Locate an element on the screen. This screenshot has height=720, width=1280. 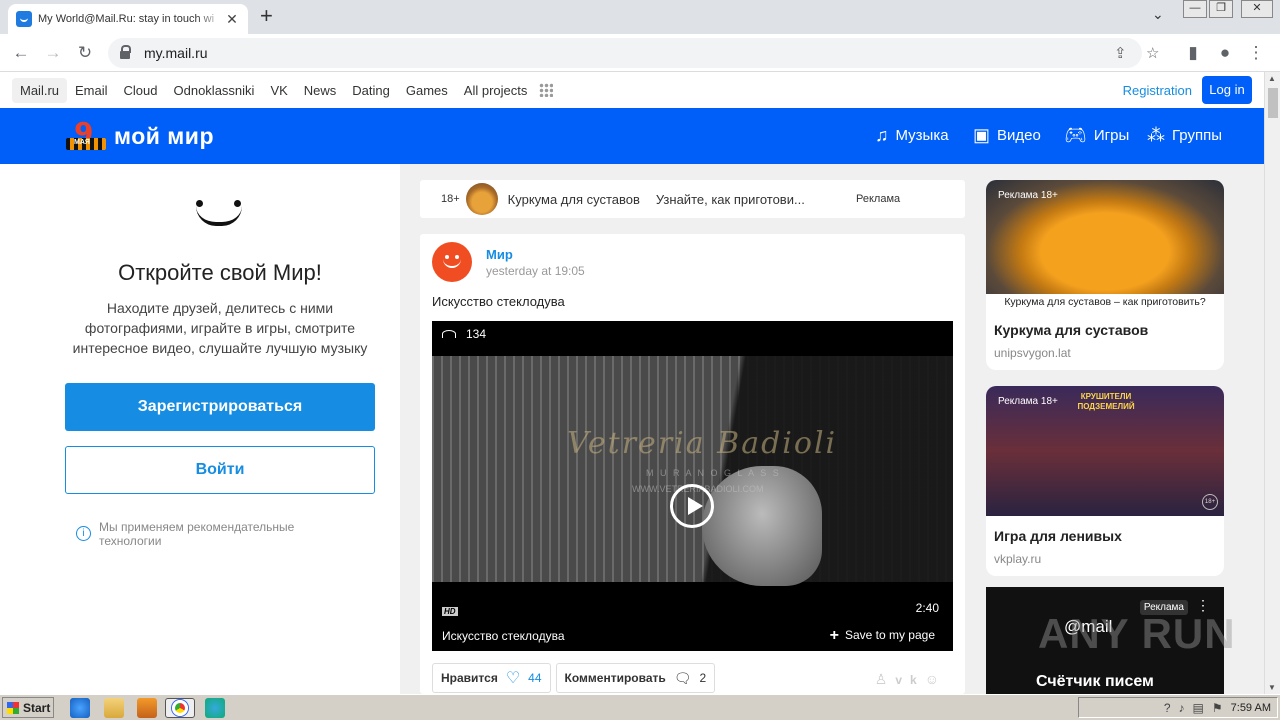
comment-button: Комментировать 🗨︎ 2 is located at coordinates (635, 678).